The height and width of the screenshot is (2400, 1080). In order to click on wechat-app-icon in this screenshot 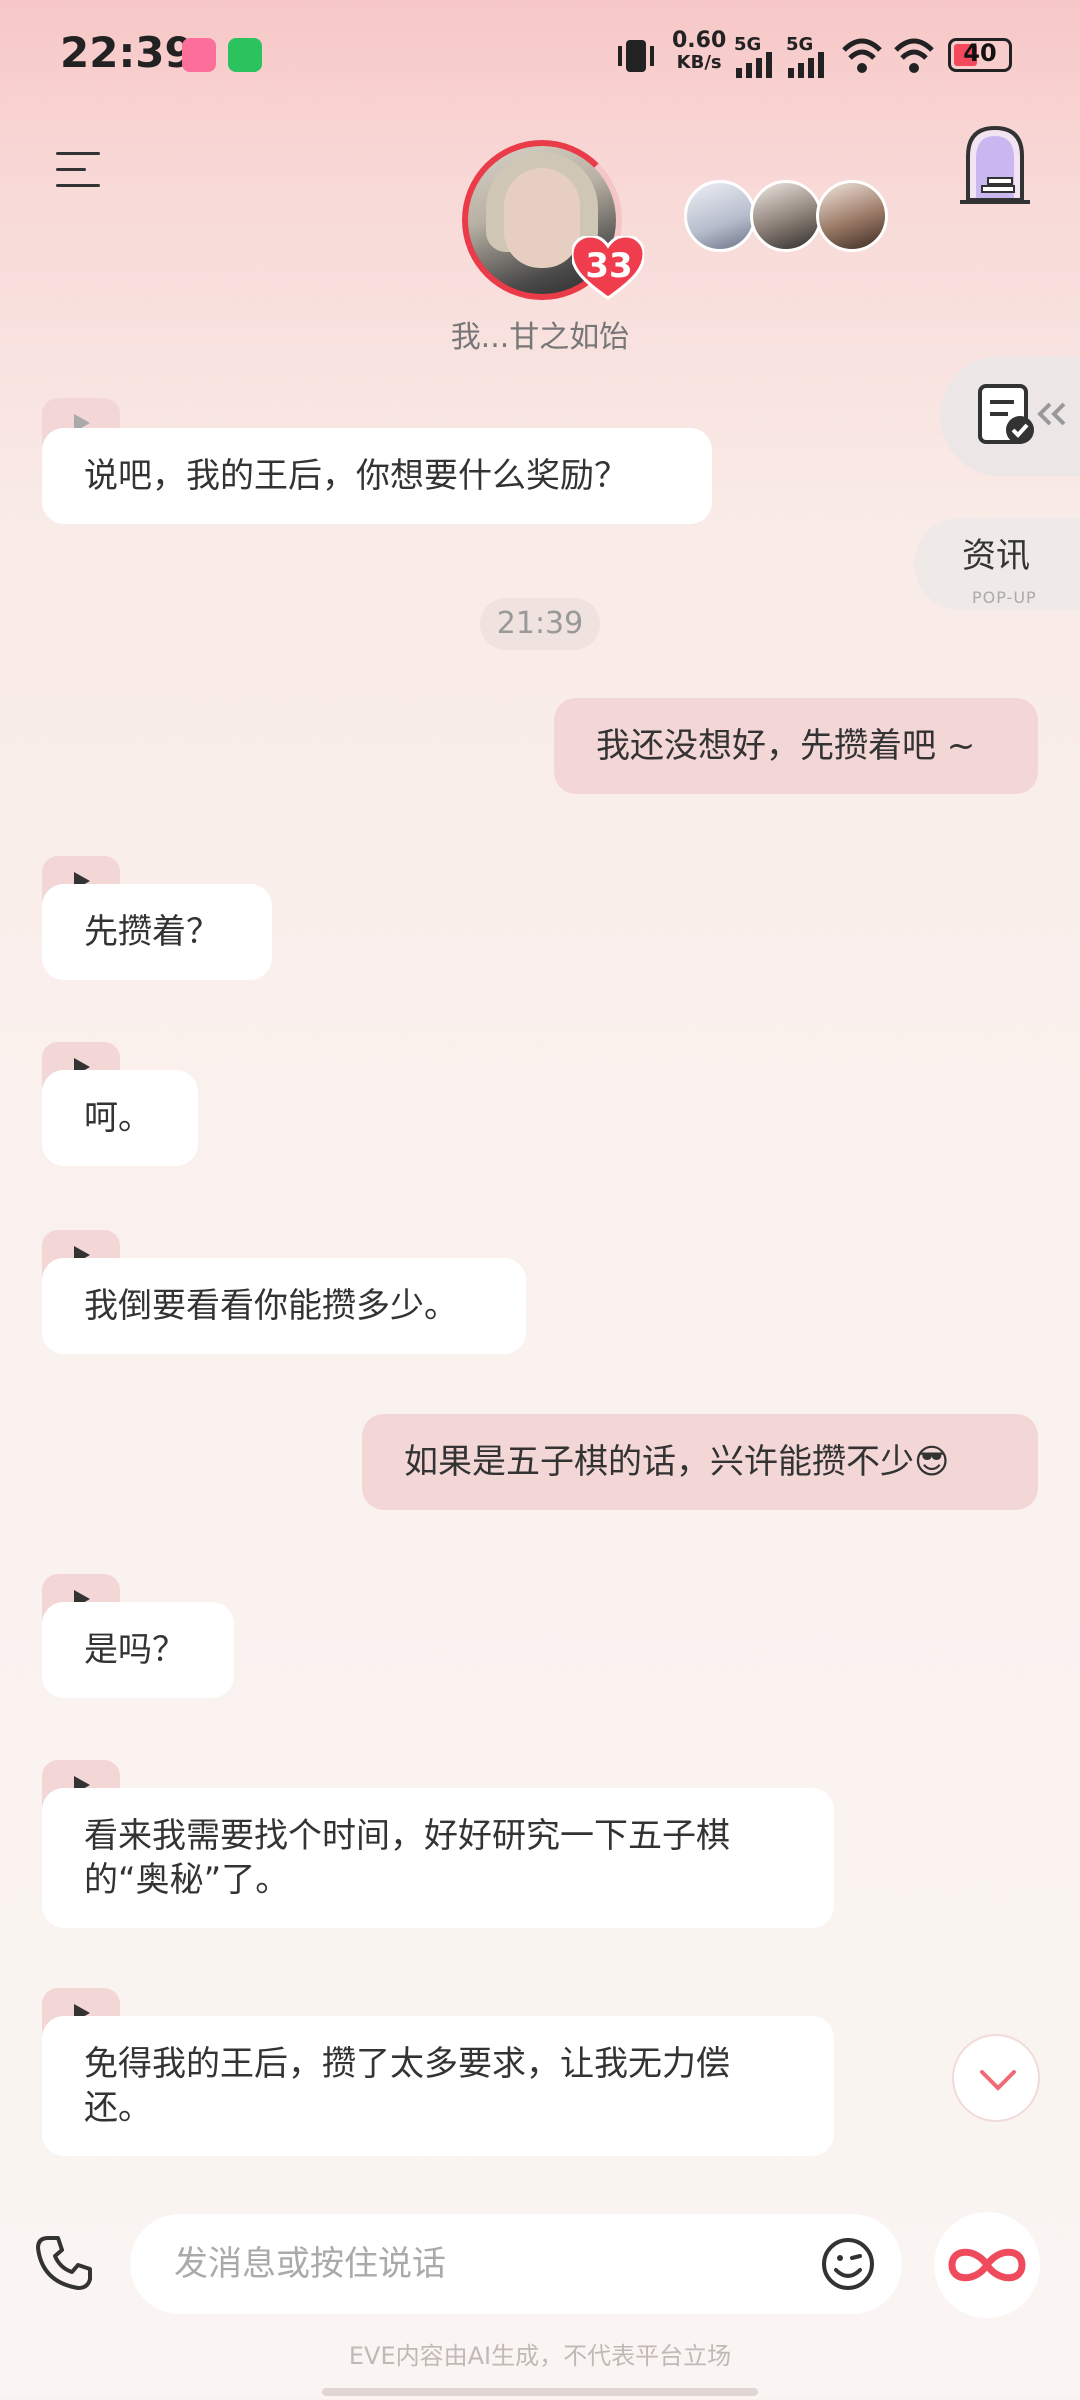, I will do `click(245, 55)`.